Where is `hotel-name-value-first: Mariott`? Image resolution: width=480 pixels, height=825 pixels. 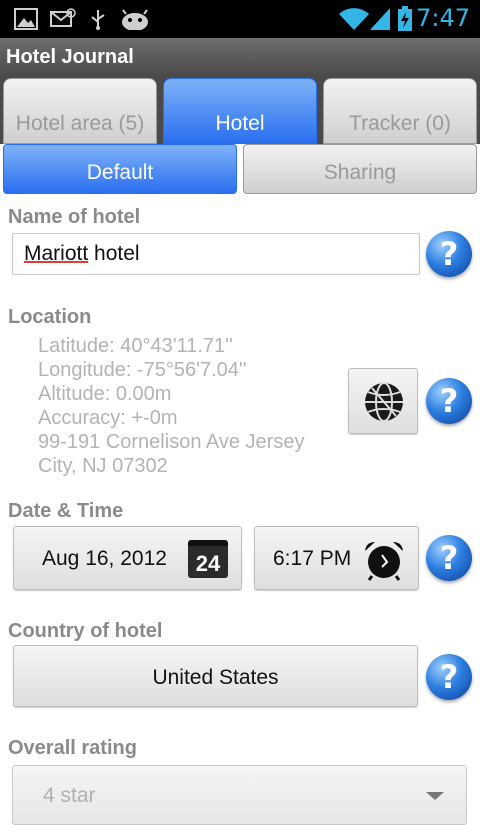
hotel-name-value-first: Mariott is located at coordinates (56, 253).